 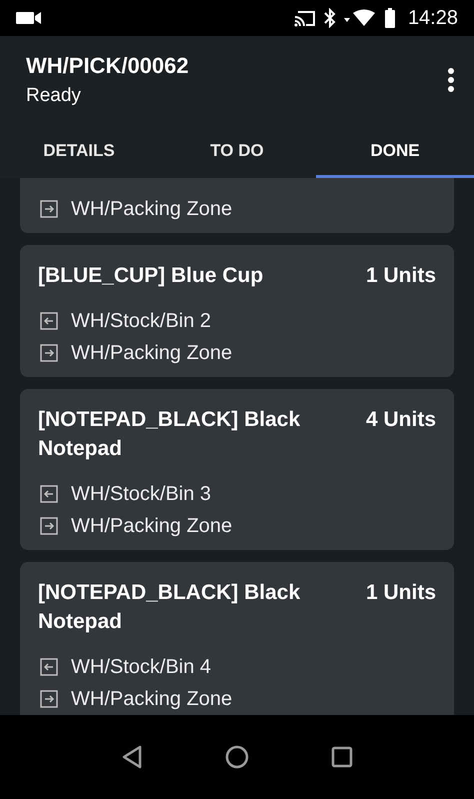 What do you see at coordinates (342, 757) in the screenshot?
I see `recents-icon` at bounding box center [342, 757].